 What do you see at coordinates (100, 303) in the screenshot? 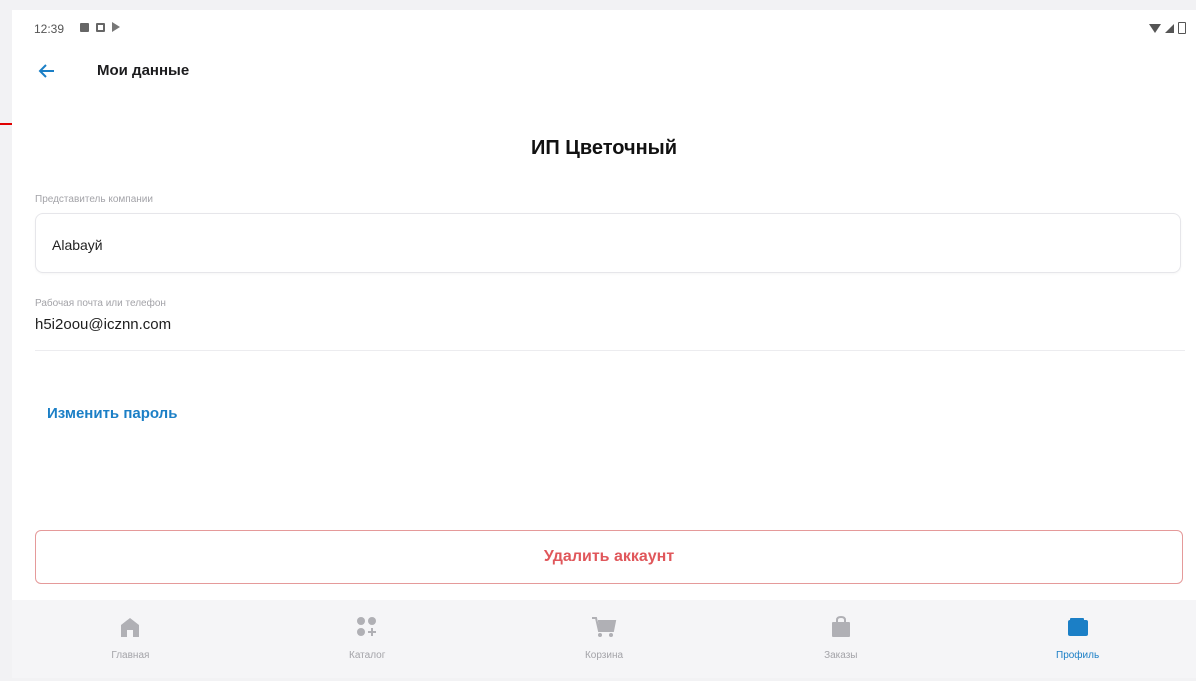
I see `contact-label: Рабочая почта или телефон` at bounding box center [100, 303].